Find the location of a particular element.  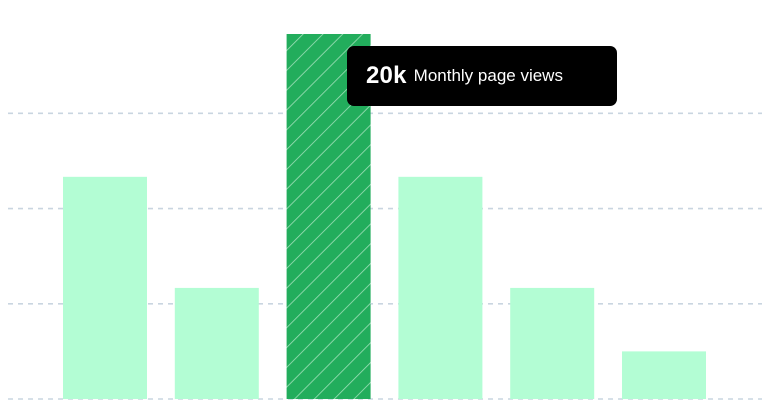

tooltip-value: 20k is located at coordinates (386, 75).